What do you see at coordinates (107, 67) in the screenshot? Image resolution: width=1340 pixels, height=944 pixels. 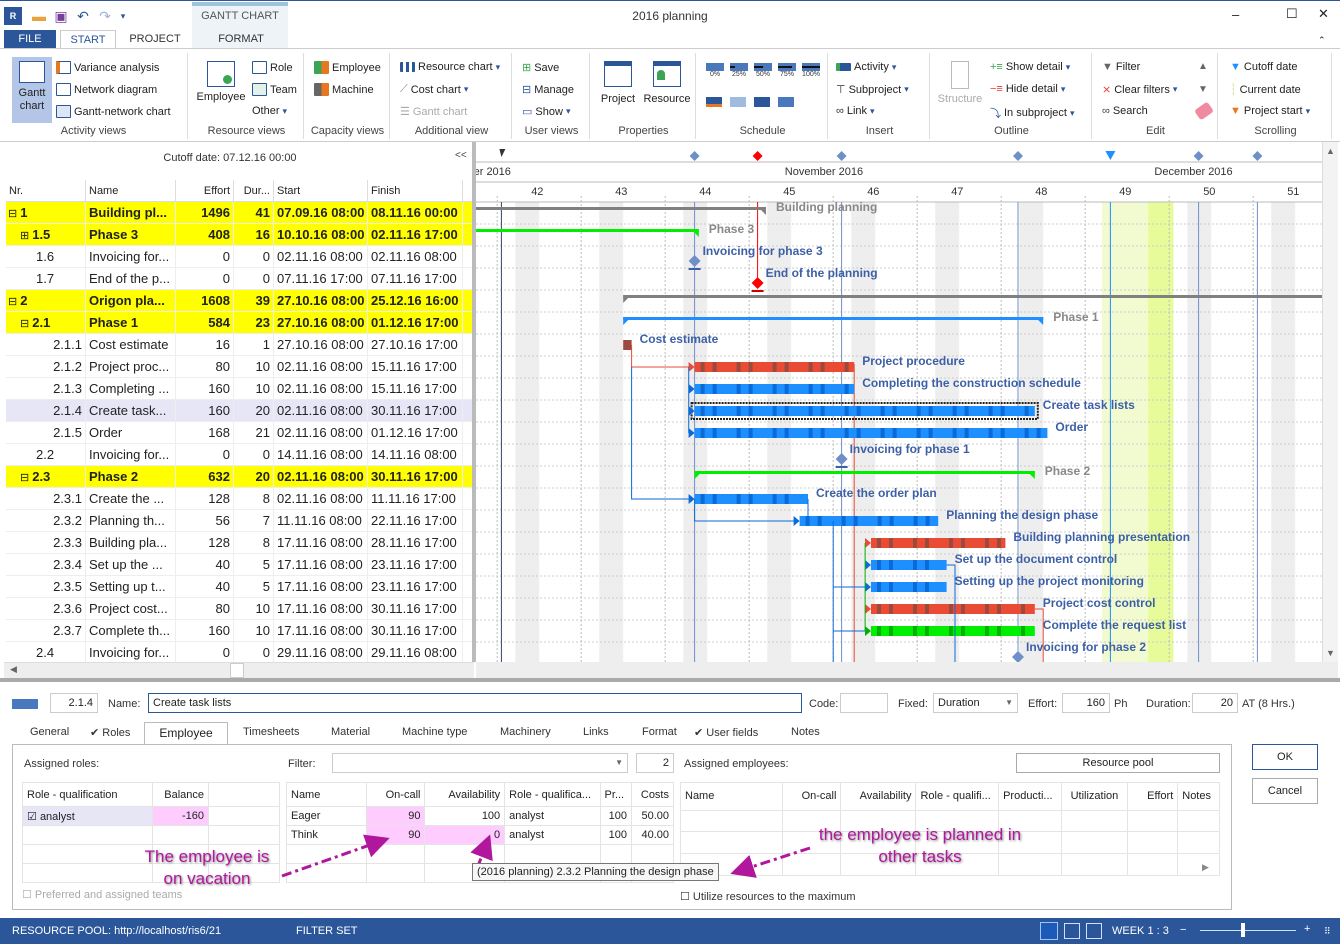 I see `variance-analysis-button: Variance analysis` at bounding box center [107, 67].